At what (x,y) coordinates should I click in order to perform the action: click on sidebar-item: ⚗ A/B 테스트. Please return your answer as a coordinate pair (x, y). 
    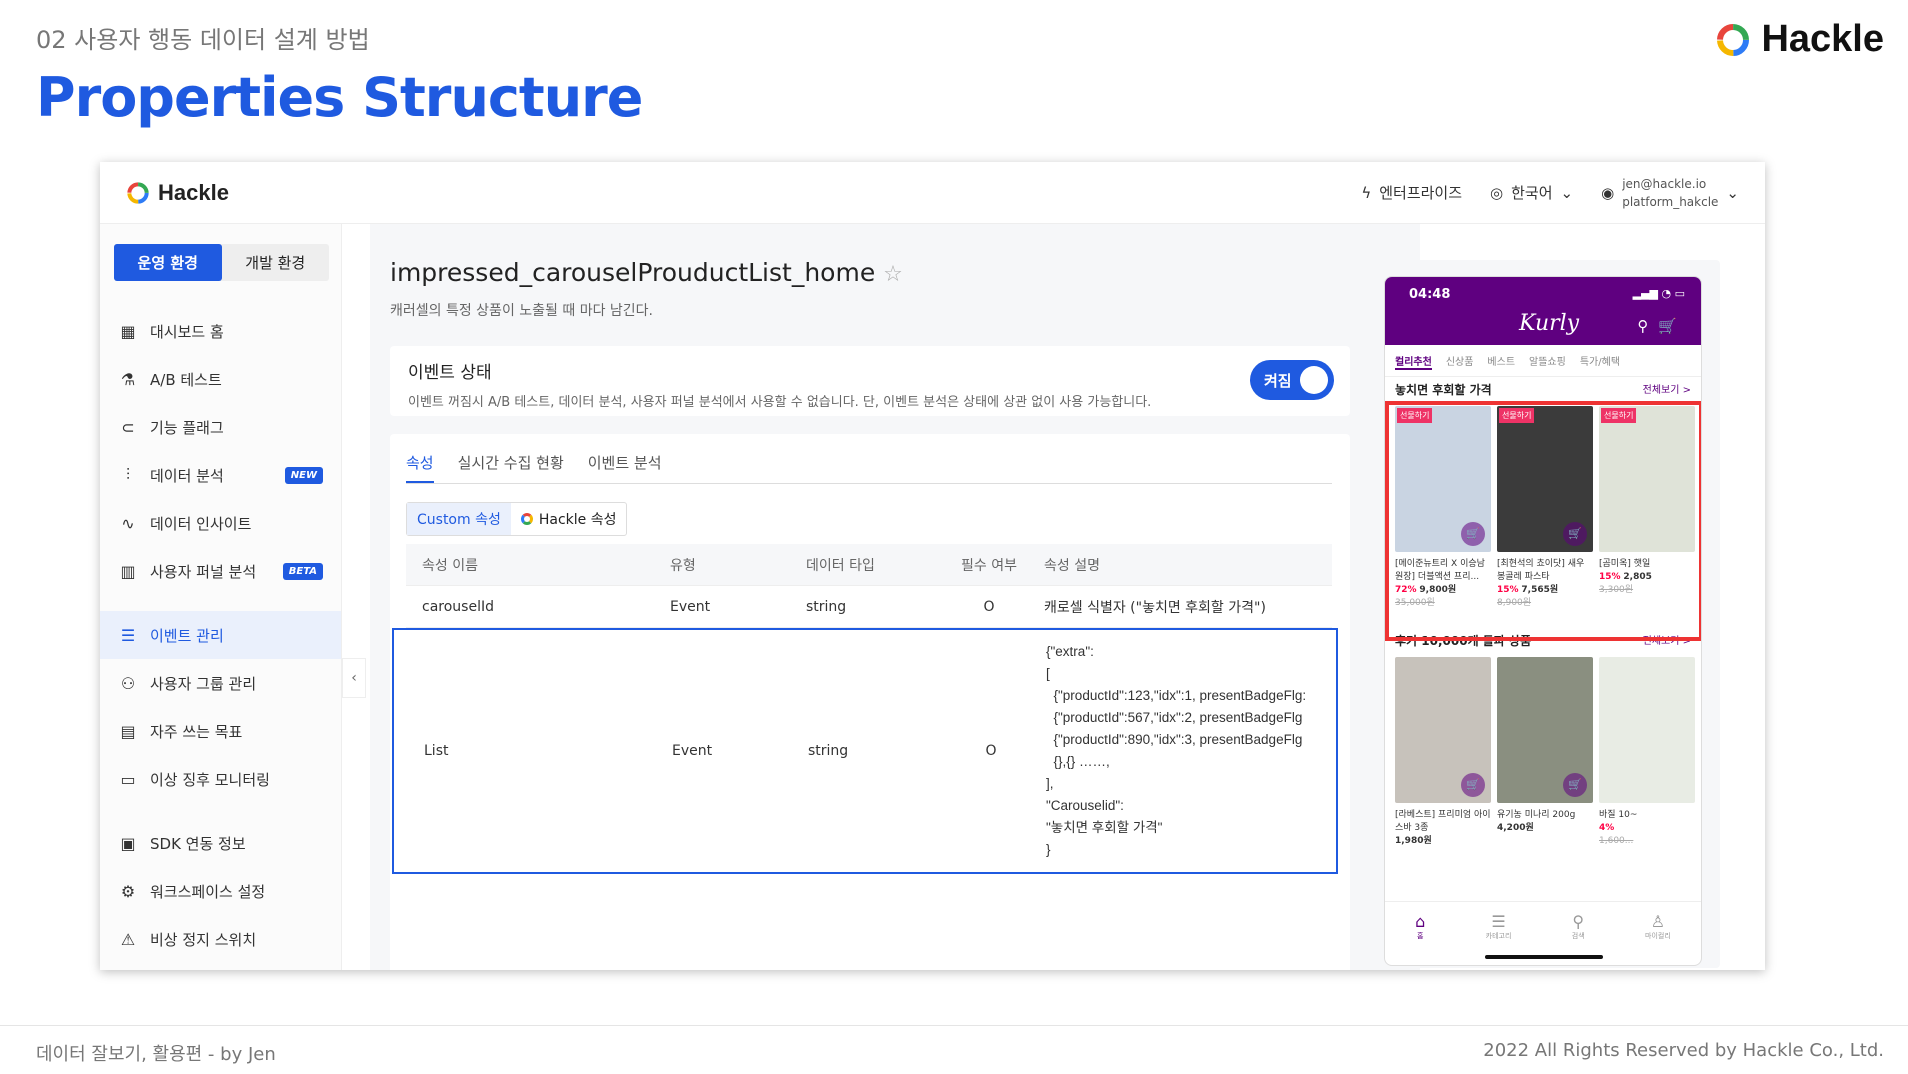
    Looking at the image, I should click on (220, 379).